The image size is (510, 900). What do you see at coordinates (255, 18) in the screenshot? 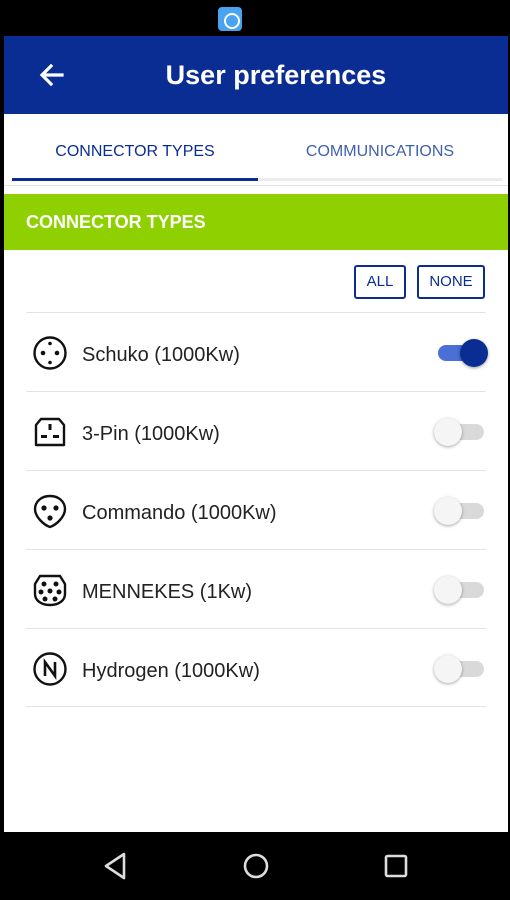
I see `status-bar` at bounding box center [255, 18].